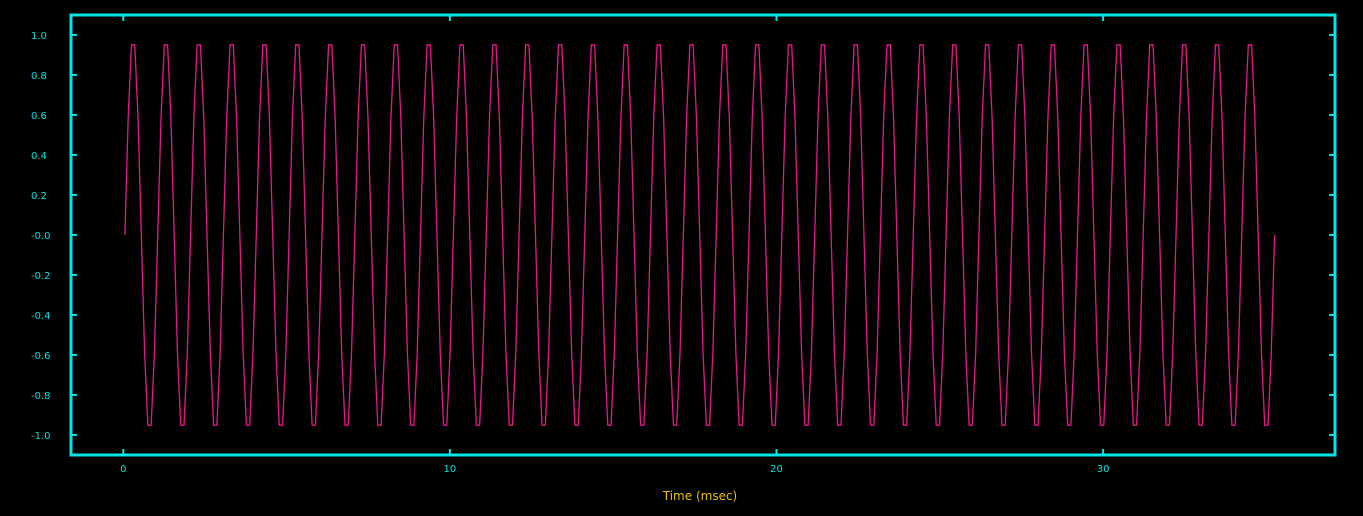 The height and width of the screenshot is (516, 1363). I want to click on x-tick-label: 0, so click(123, 469).